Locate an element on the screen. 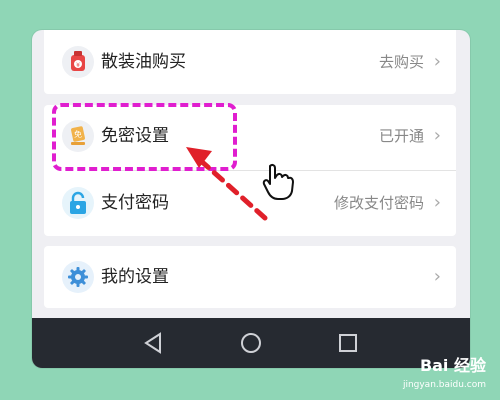 The width and height of the screenshot is (500, 400). annotation-arrow-icon is located at coordinates (227, 184).